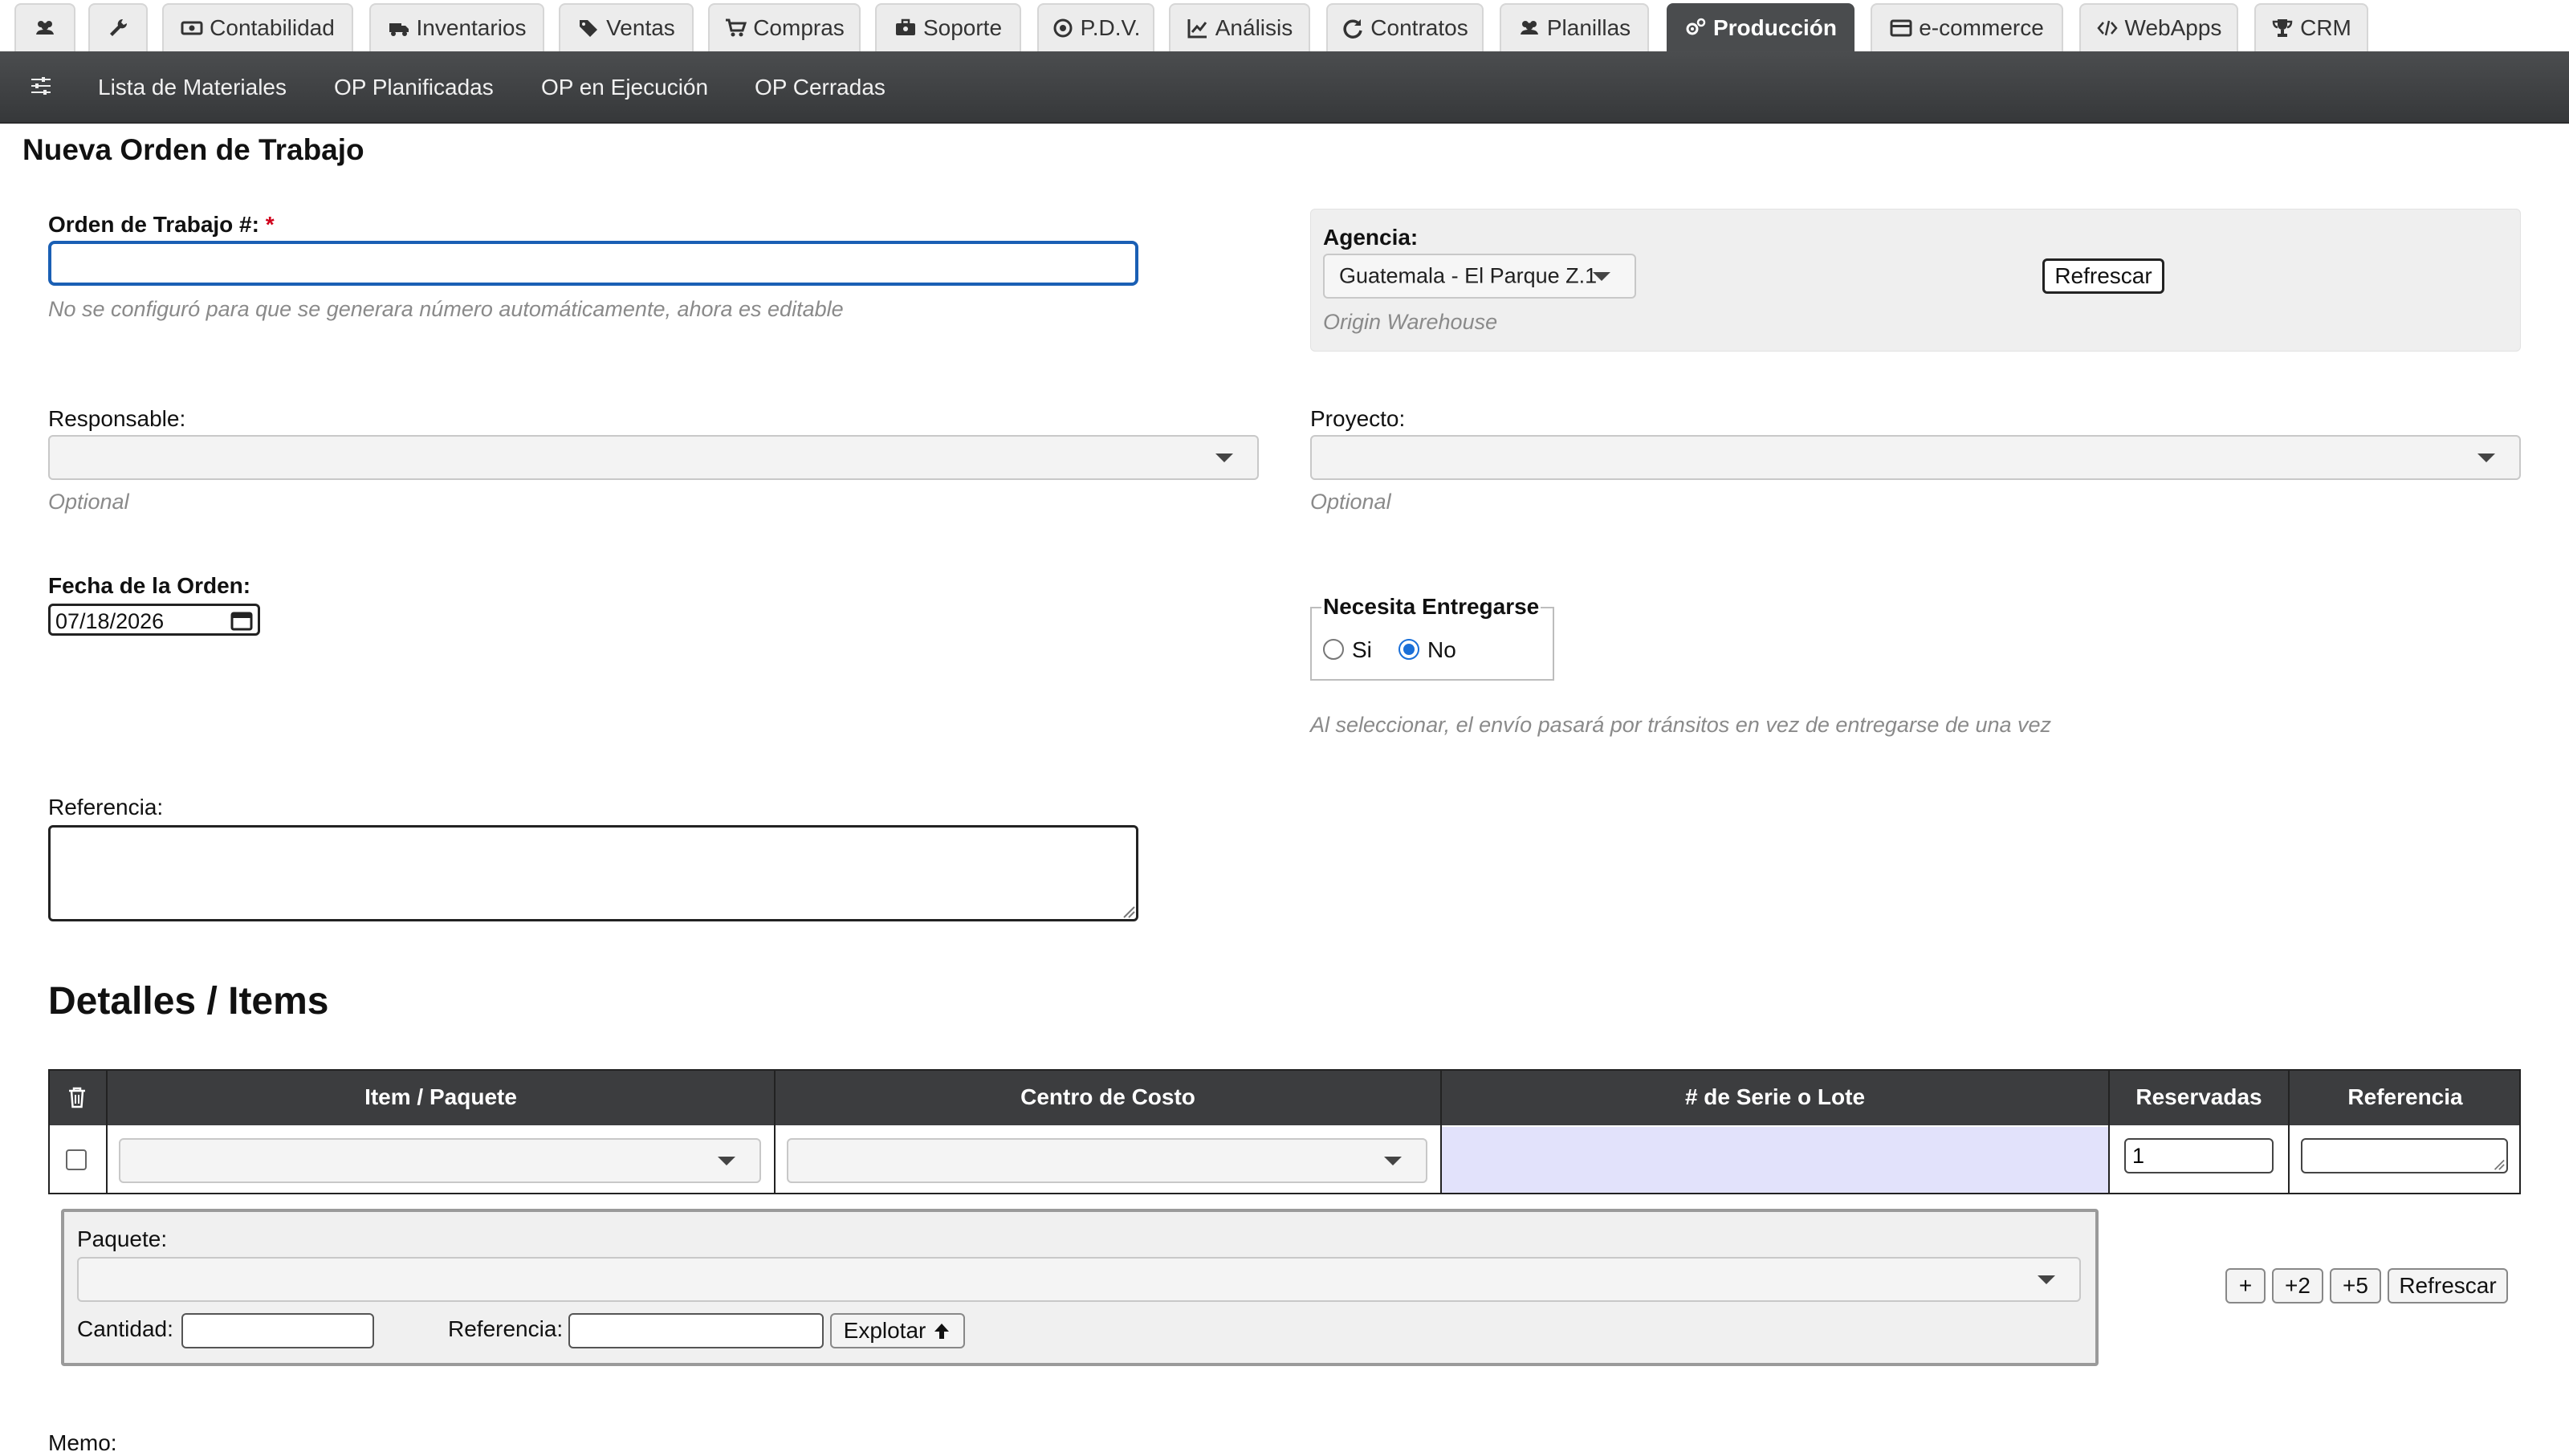 The width and height of the screenshot is (2569, 1456). I want to click on radio-si, so click(1334, 649).